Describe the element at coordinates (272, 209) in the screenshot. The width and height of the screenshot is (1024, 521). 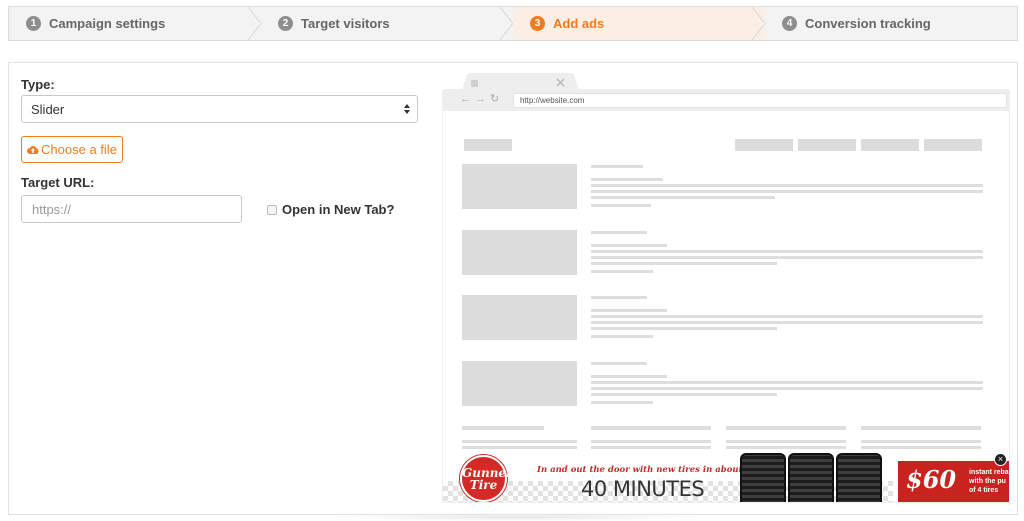
I see `open-new-tab-checkbox` at that location.